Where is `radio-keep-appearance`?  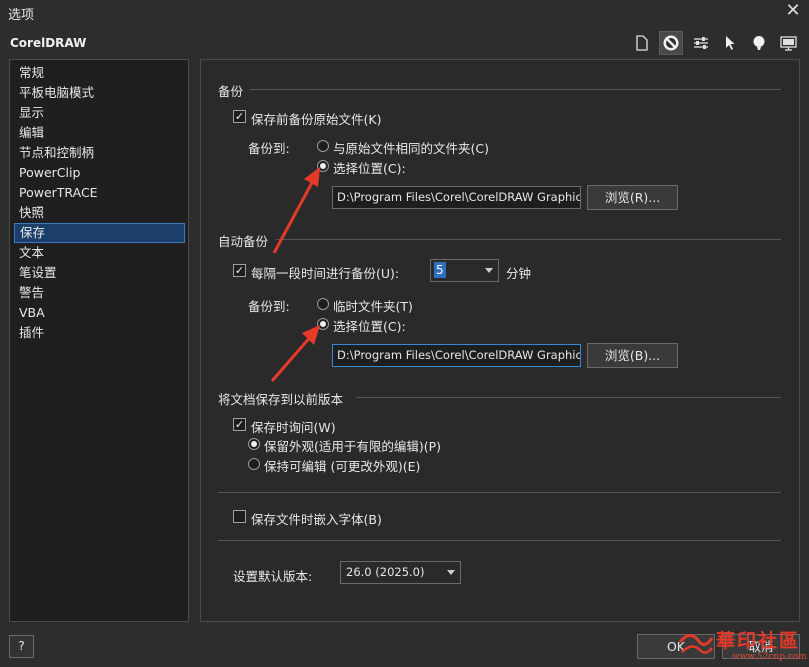
radio-keep-appearance is located at coordinates (254, 444).